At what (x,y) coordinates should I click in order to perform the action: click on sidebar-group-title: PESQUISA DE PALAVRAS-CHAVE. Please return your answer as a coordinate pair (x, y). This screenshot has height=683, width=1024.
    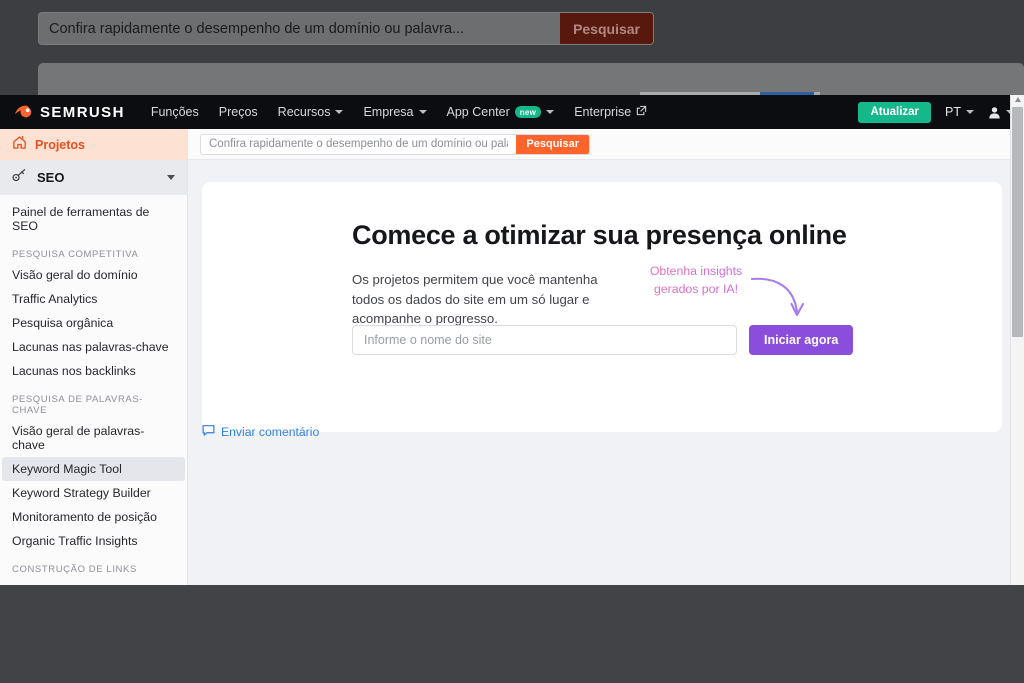
    Looking at the image, I should click on (78, 405).